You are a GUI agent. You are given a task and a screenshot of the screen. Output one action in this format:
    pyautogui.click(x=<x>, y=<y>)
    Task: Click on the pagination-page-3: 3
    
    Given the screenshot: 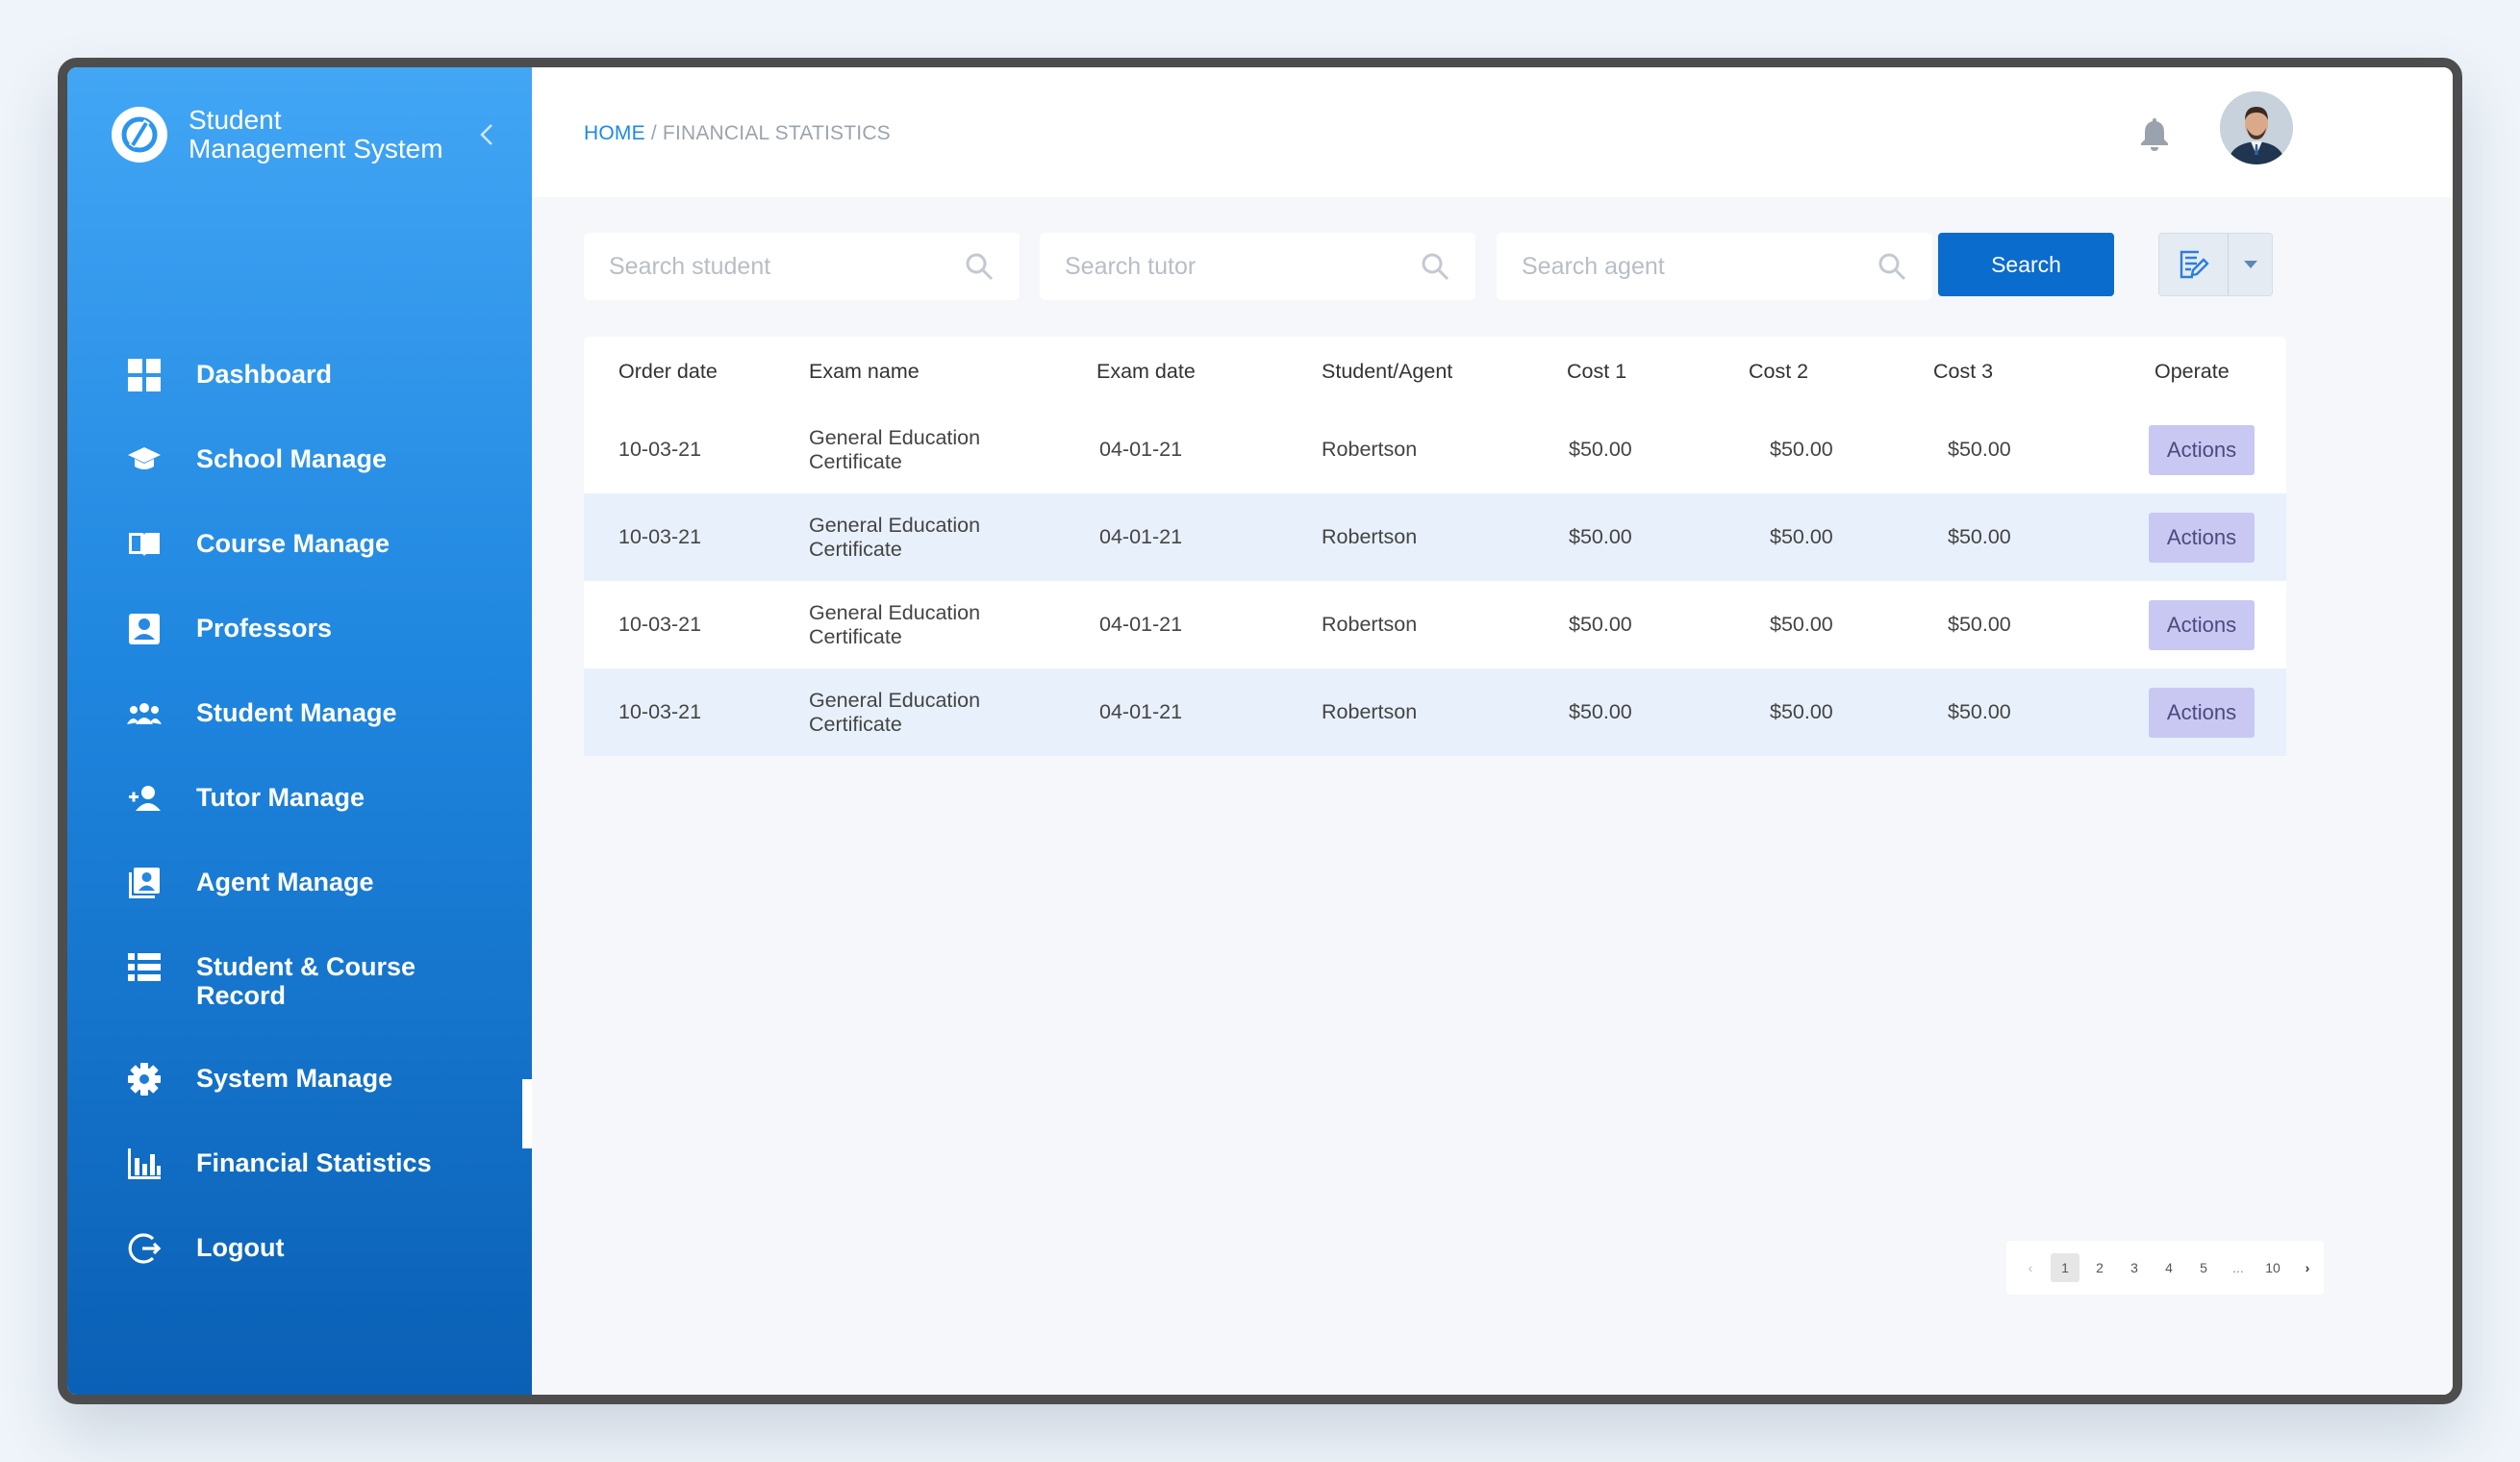 What is the action you would take?
    pyautogui.click(x=2135, y=1268)
    